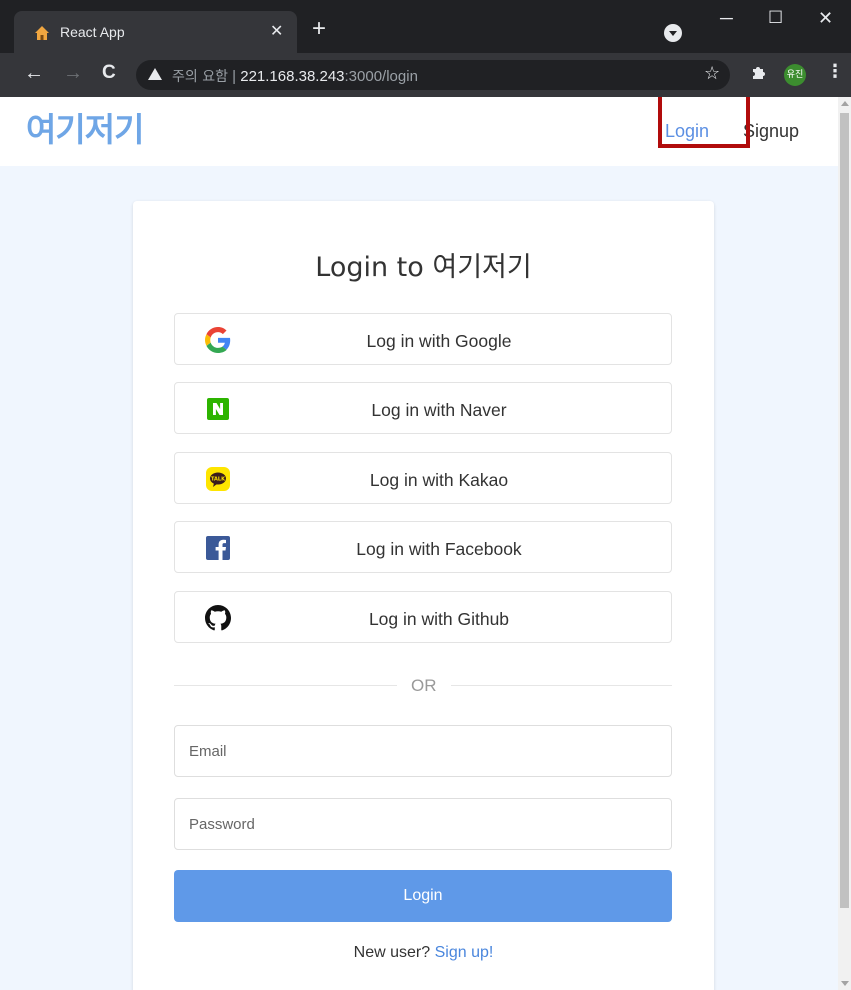  Describe the element at coordinates (844, 510) in the screenshot. I see `scrollbar-thumb` at that location.